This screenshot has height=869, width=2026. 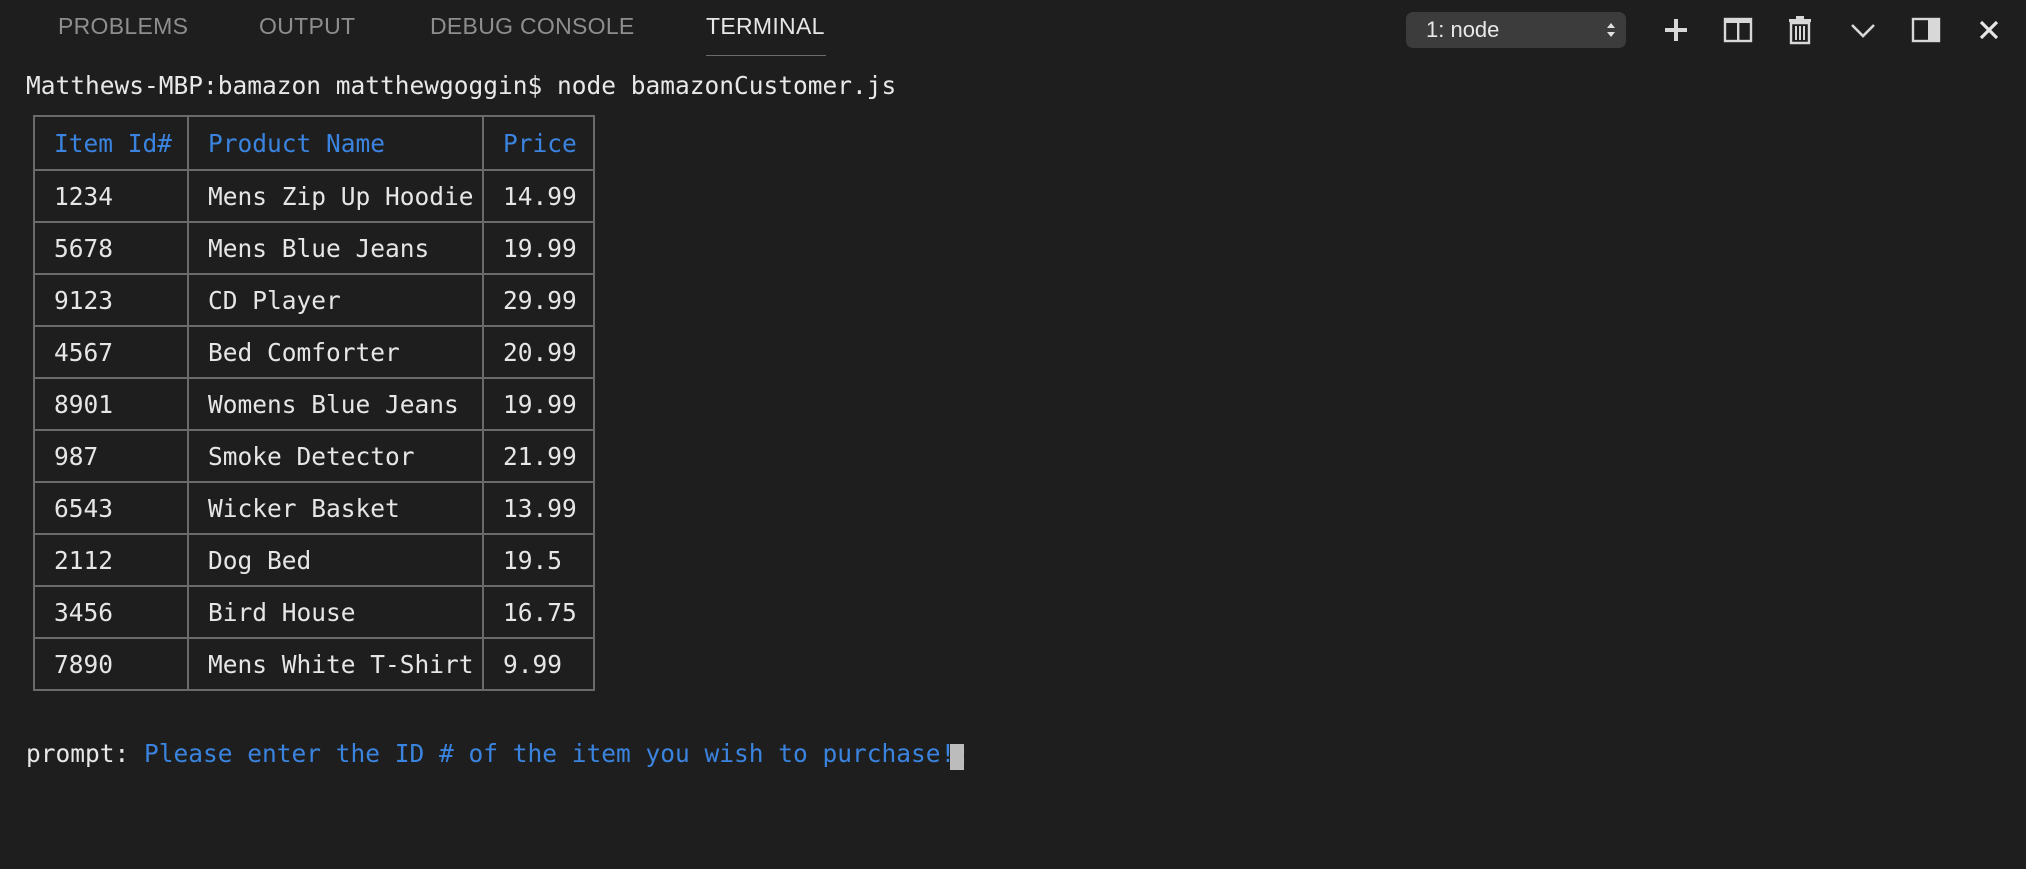 What do you see at coordinates (1463, 29) in the screenshot?
I see `terminal-select-value: 1: node` at bounding box center [1463, 29].